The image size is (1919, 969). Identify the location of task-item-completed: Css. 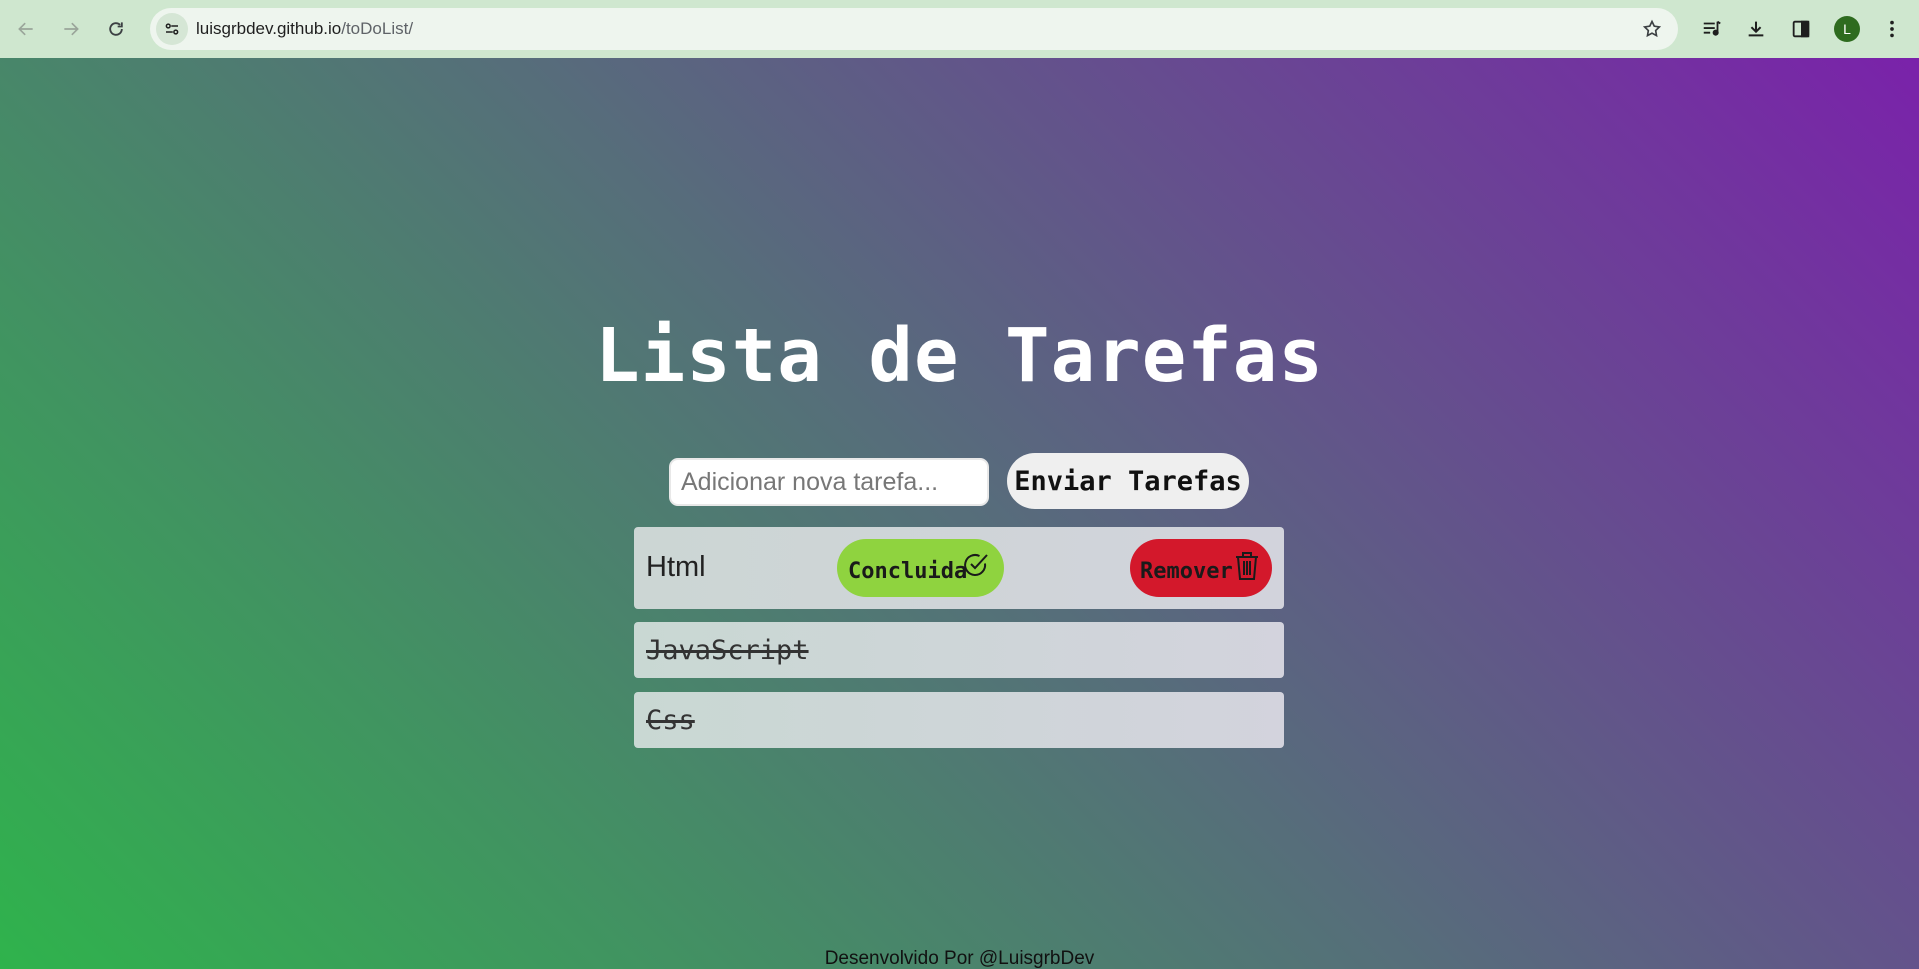
(959, 720).